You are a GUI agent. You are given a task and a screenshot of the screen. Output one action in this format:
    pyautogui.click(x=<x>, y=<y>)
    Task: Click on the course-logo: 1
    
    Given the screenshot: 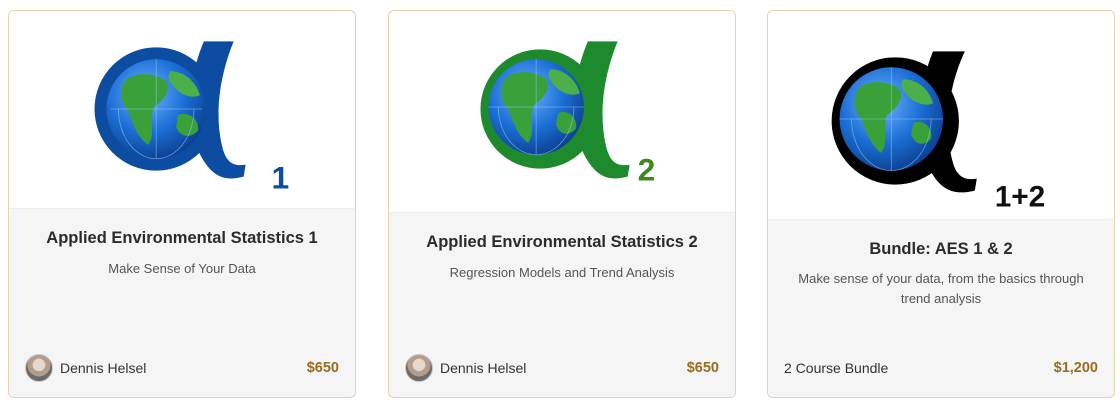 What is the action you would take?
    pyautogui.click(x=182, y=110)
    